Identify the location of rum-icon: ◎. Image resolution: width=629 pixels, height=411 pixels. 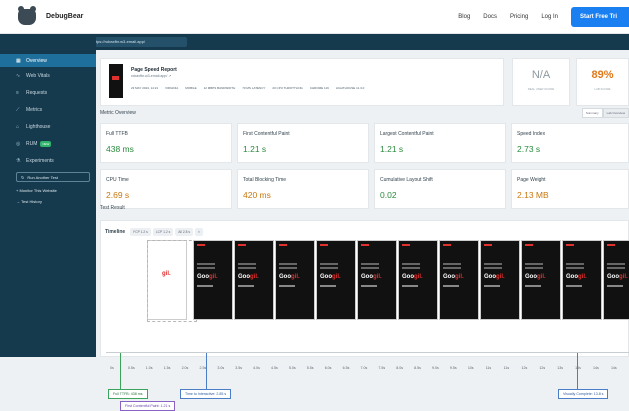
(19, 144).